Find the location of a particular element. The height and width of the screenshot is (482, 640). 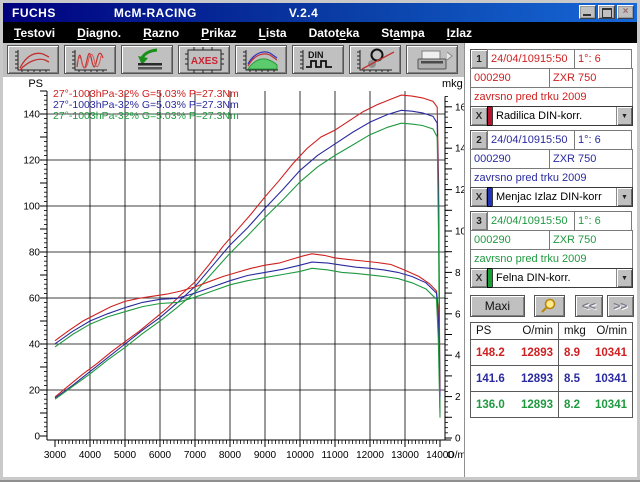

run-3-select-button: 3 is located at coordinates (479, 221).